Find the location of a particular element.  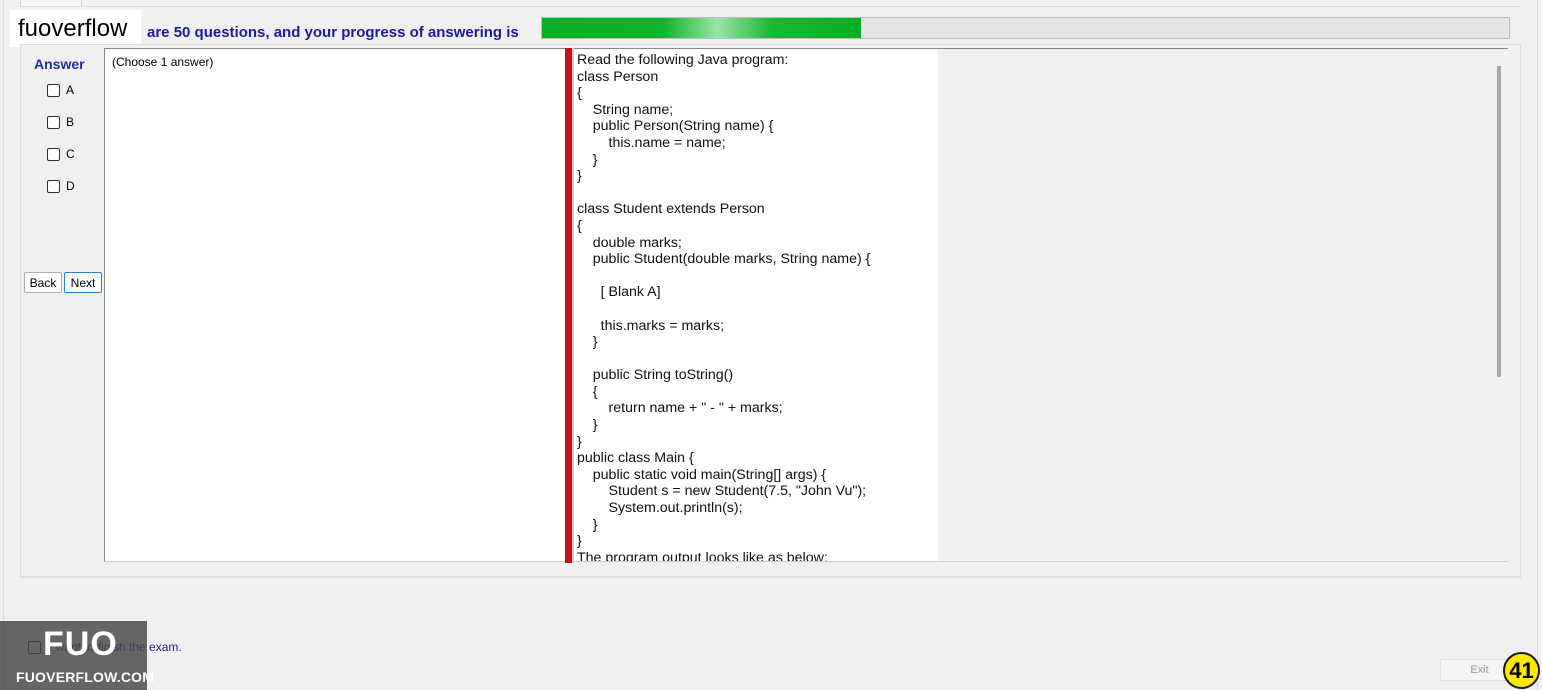

option-a: A is located at coordinates (60, 90).